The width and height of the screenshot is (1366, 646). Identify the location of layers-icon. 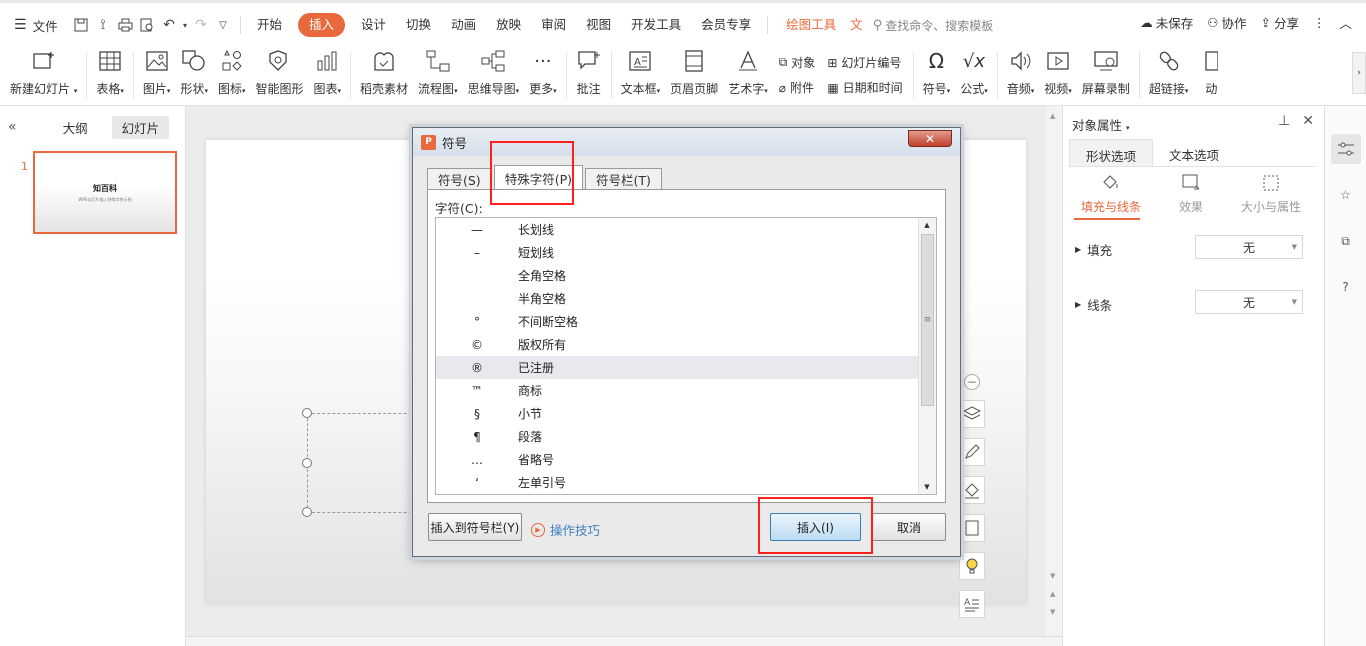
(972, 414).